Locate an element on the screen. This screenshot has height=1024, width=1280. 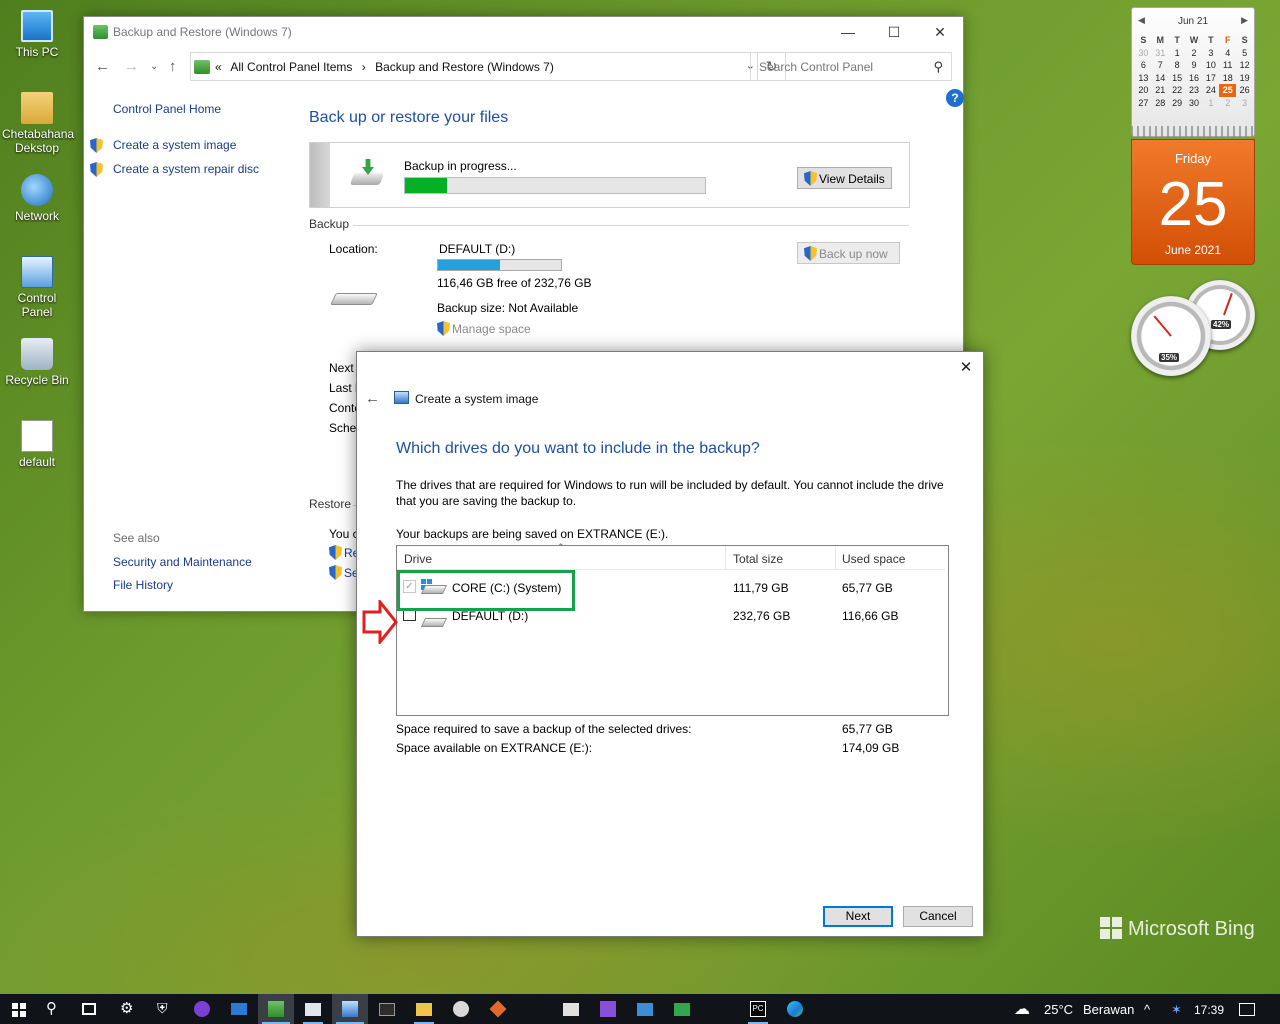
control-panel-home-link: Control Panel Home is located at coordinates (208, 109).